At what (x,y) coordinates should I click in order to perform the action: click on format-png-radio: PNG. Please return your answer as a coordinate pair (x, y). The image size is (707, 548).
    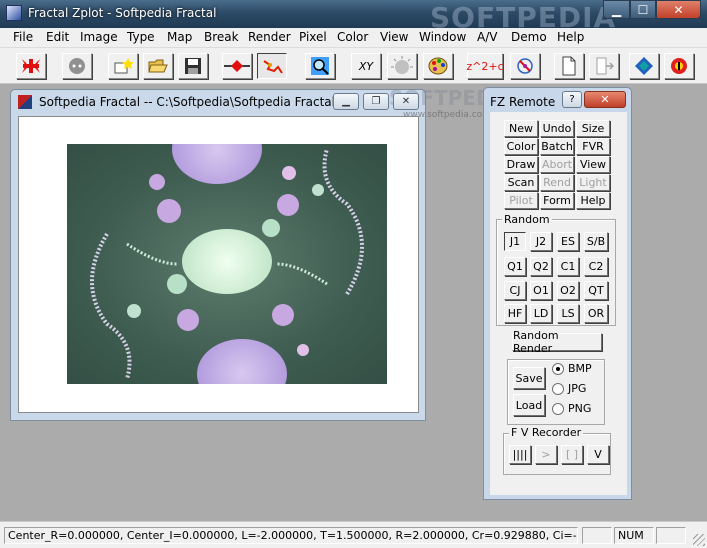
    Looking at the image, I should click on (571, 408).